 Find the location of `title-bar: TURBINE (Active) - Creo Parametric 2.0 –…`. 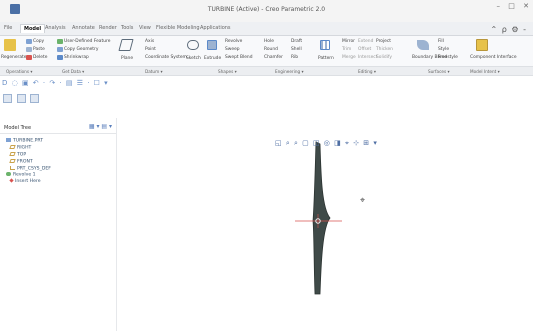

title-bar: TURBINE (Active) - Creo Parametric 2.0 –… is located at coordinates (266, 11).